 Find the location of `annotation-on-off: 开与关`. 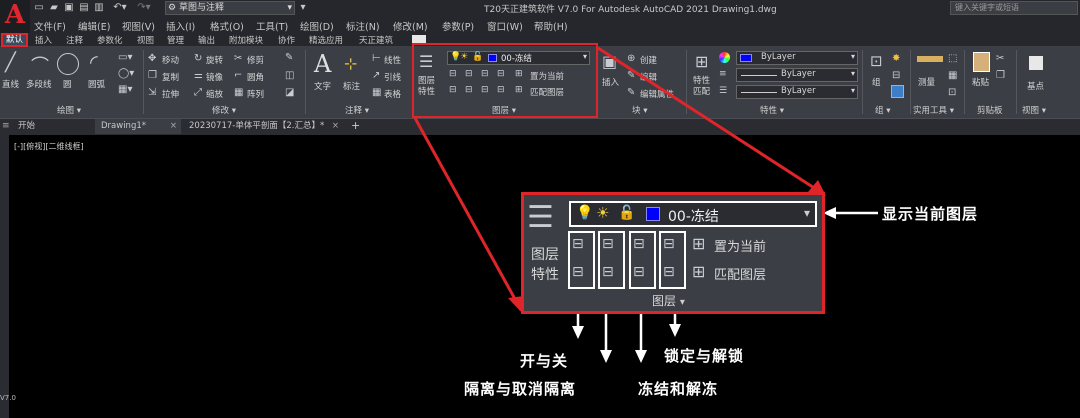

annotation-on-off: 开与关 is located at coordinates (544, 361).